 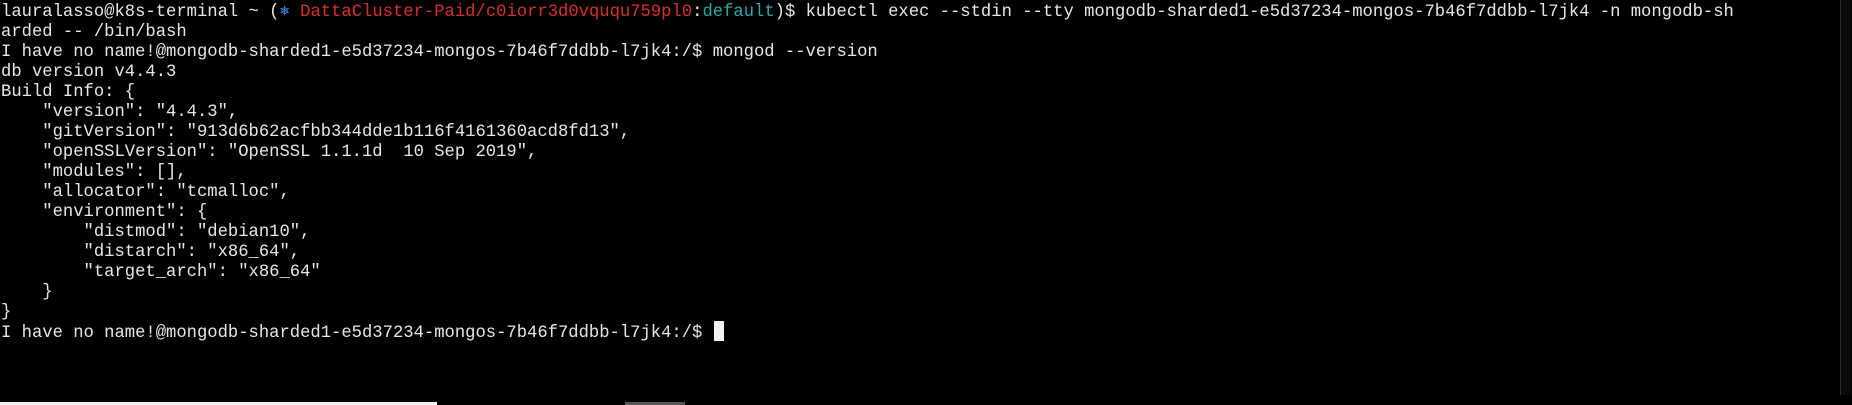 I want to click on context-namespace: default, so click(x=738, y=12).